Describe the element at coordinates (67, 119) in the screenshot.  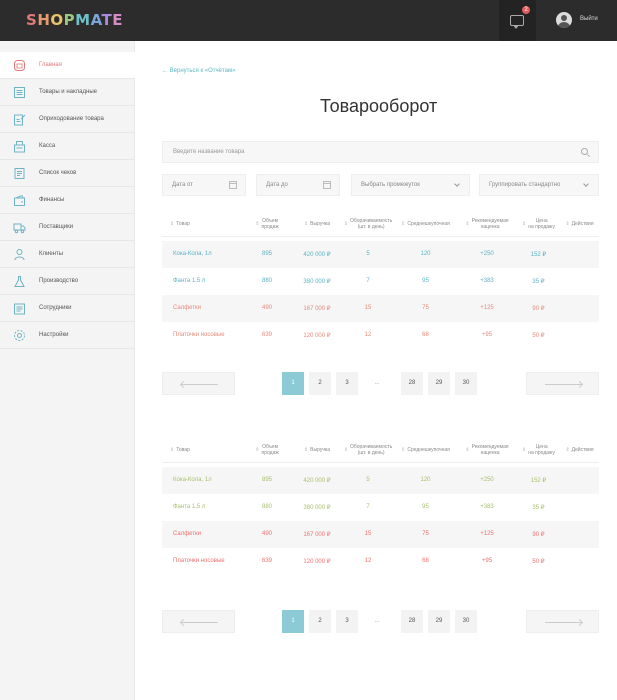
I see `sidebar-item-2: Оприходование товара` at that location.